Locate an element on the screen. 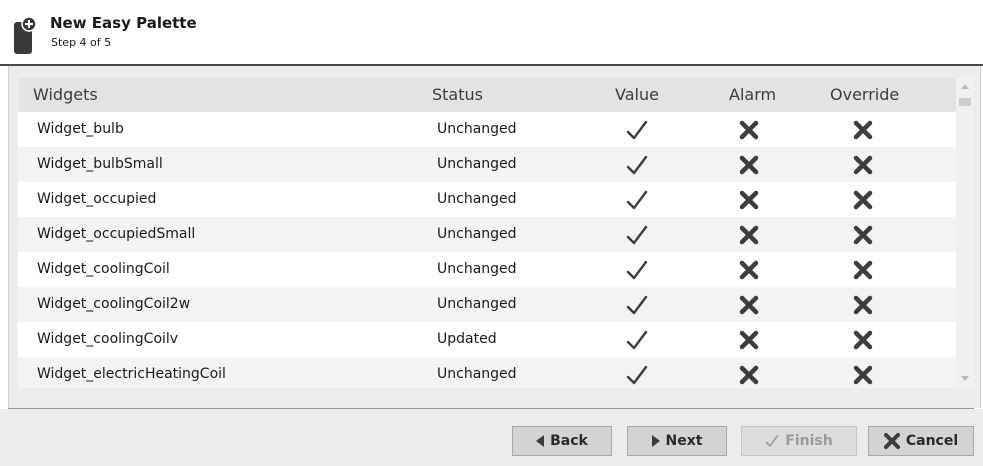 Image resolution: width=983 pixels, height=466 pixels. table-row: Widget_coolingCoil Unchanged is located at coordinates (487, 269).